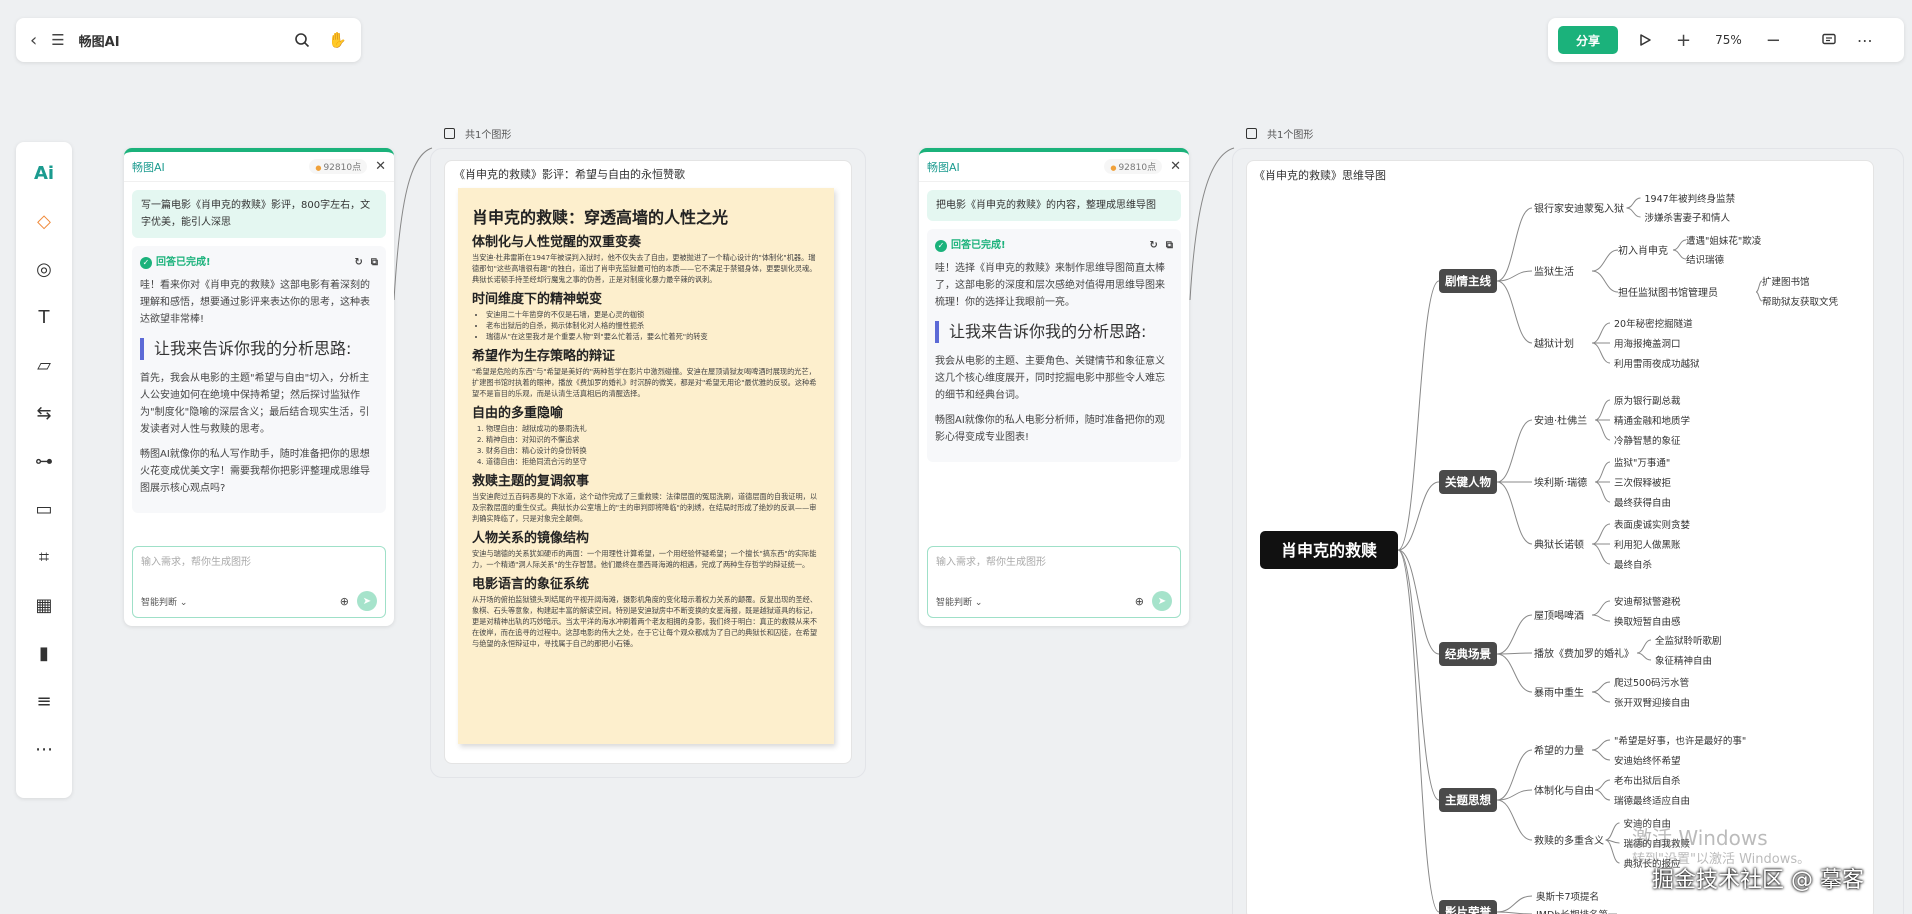 The image size is (1912, 914). What do you see at coordinates (1642, 463) in the screenshot?
I see `mindmap-leaf-node: 监狱"万事通"` at bounding box center [1642, 463].